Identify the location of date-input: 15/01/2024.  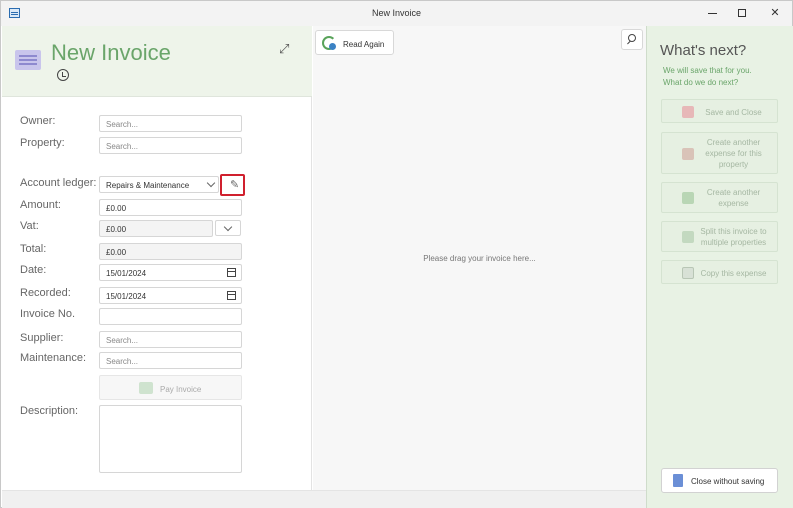
(170, 272).